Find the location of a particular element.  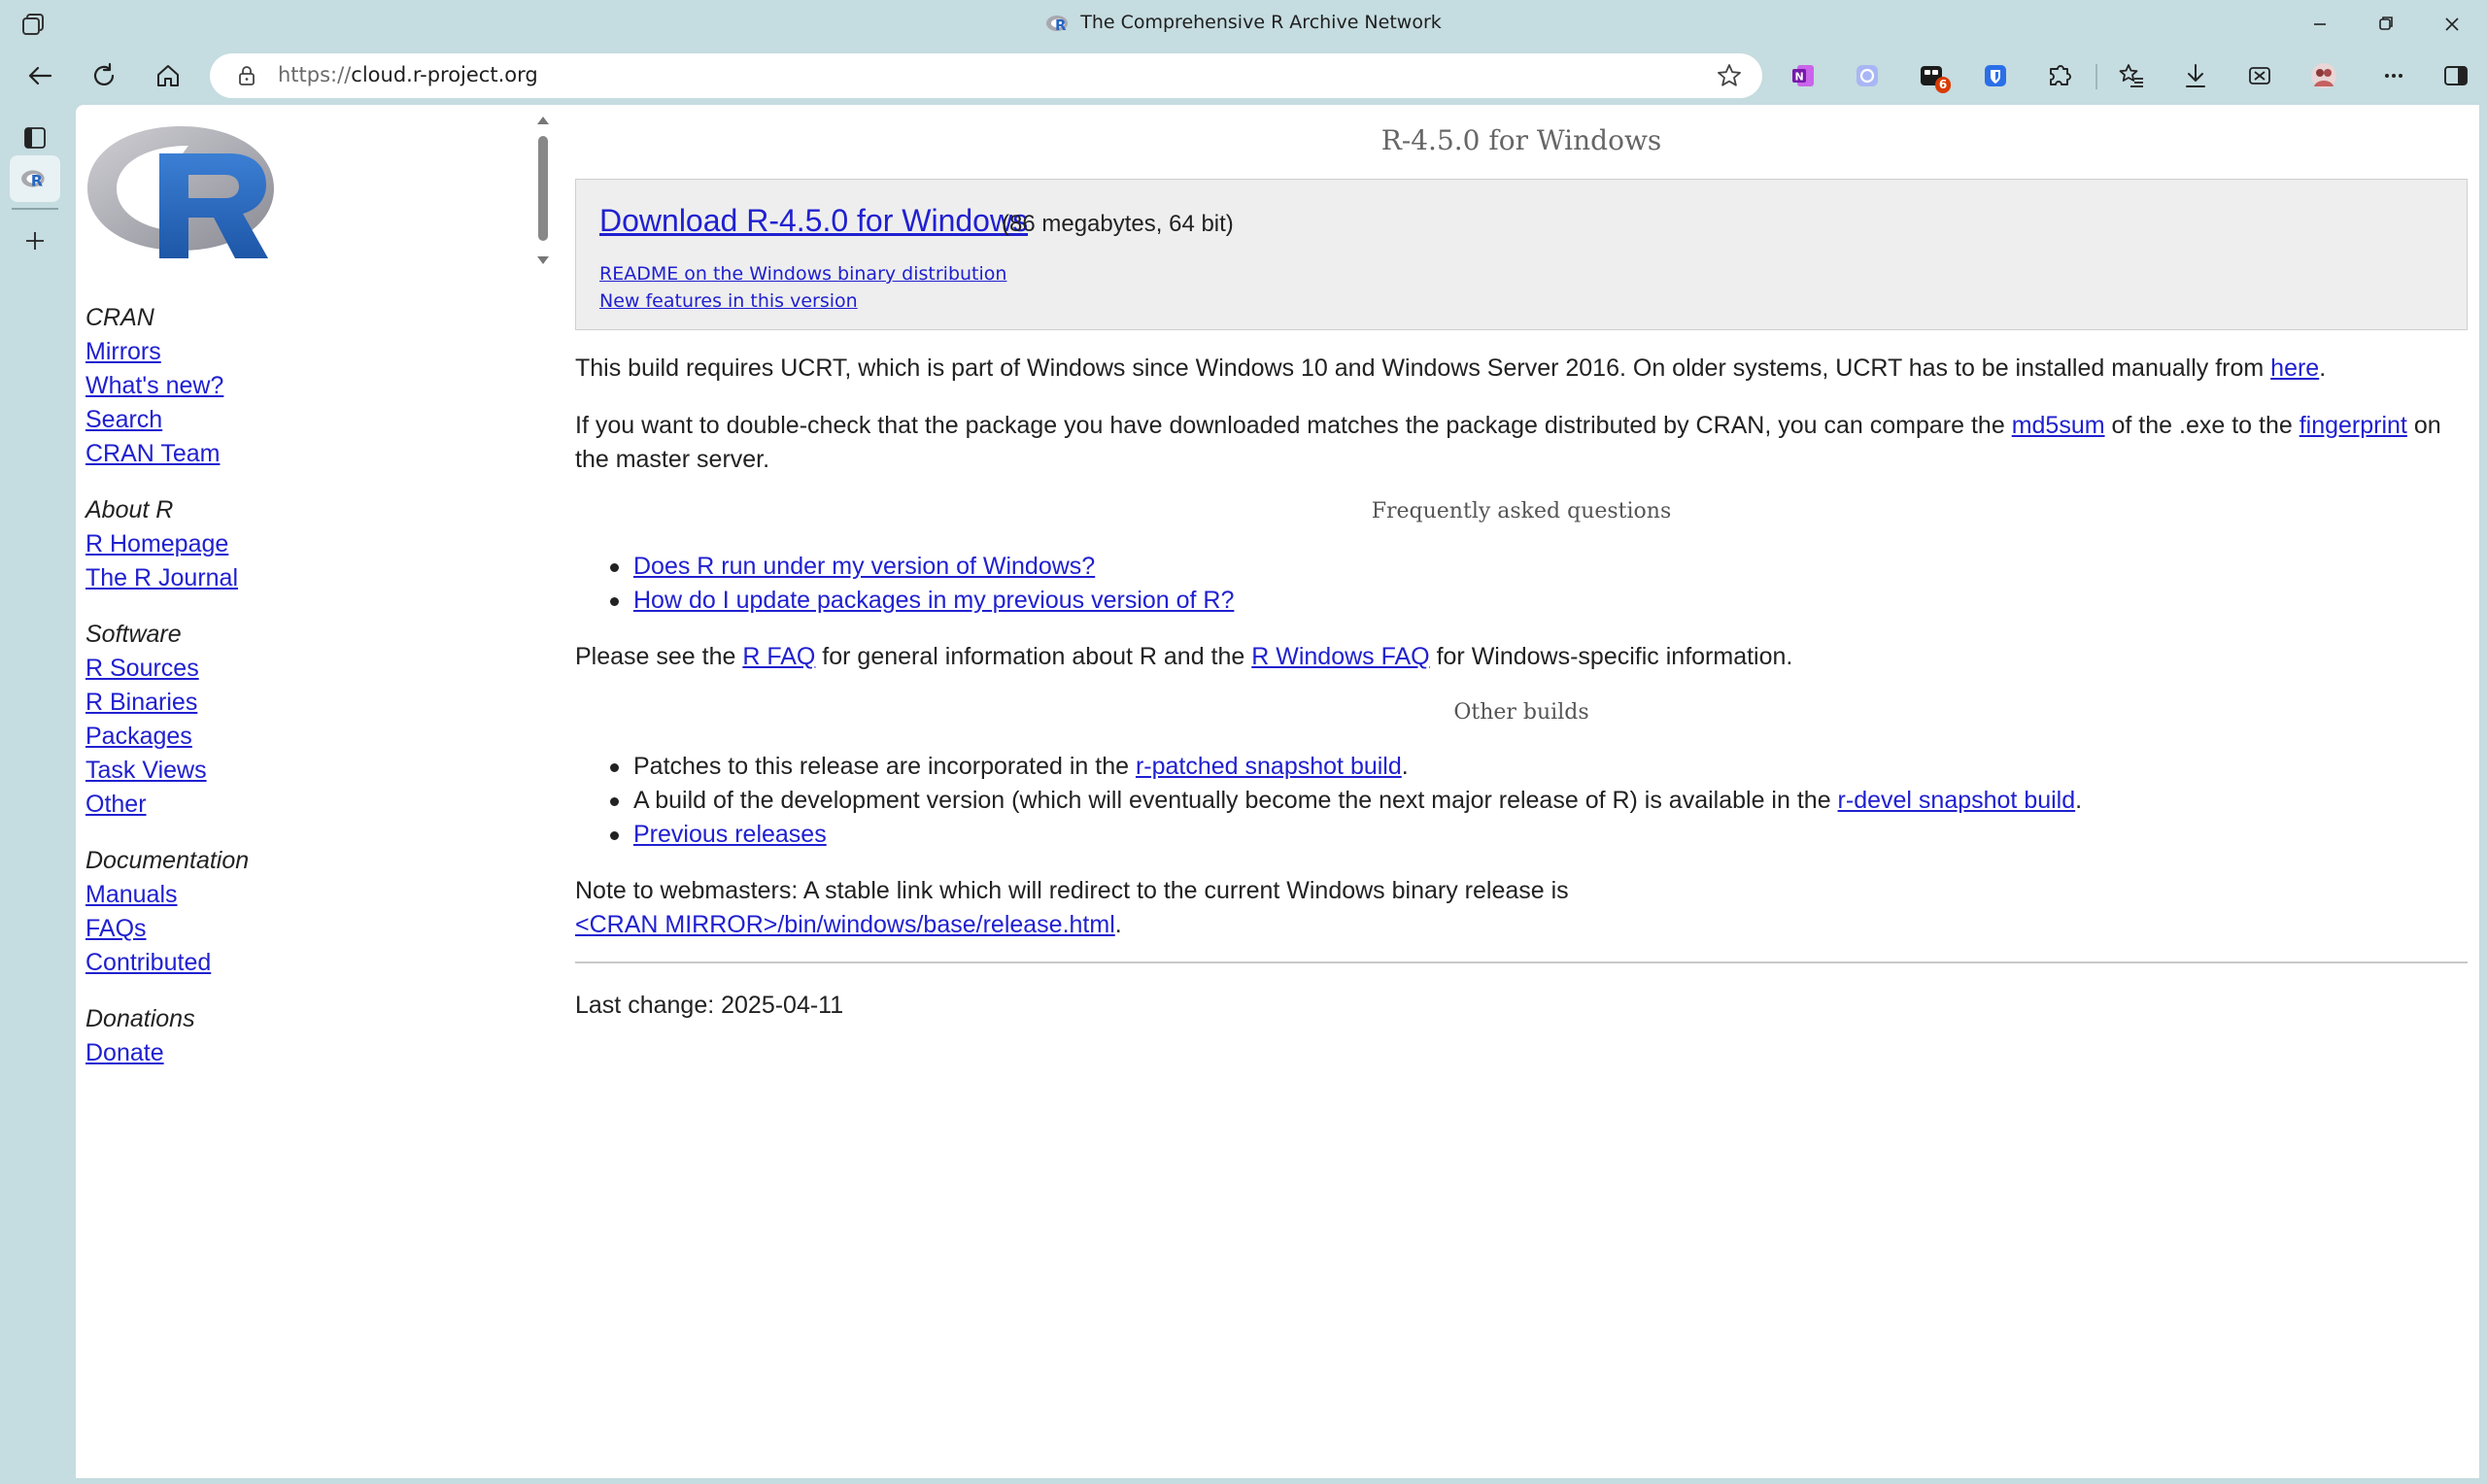

nav-link-faqs: FAQs is located at coordinates (167, 929).